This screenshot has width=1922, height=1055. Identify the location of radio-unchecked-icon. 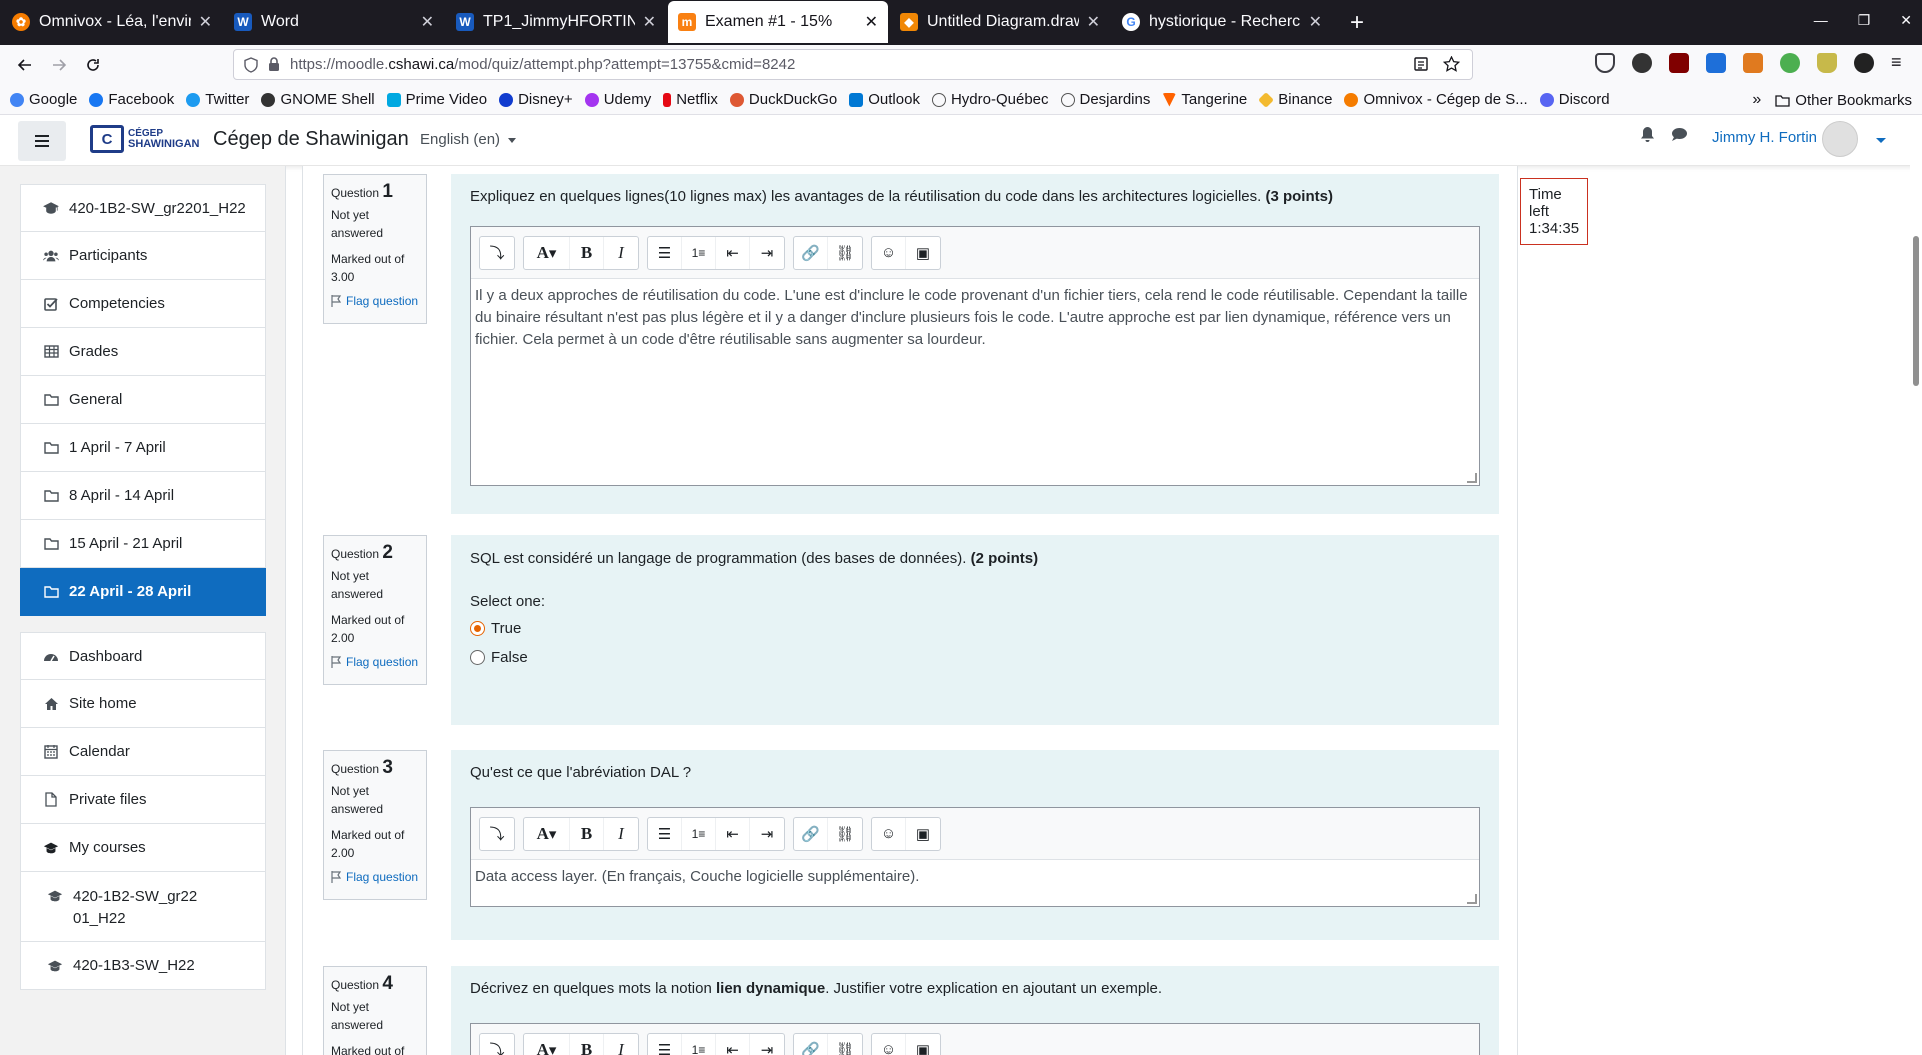
(477, 657).